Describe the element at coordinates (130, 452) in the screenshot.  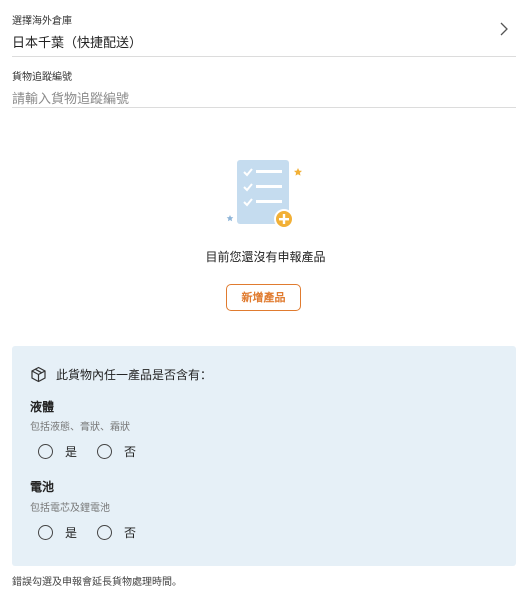
I see `liquid-no-label: 否` at that location.